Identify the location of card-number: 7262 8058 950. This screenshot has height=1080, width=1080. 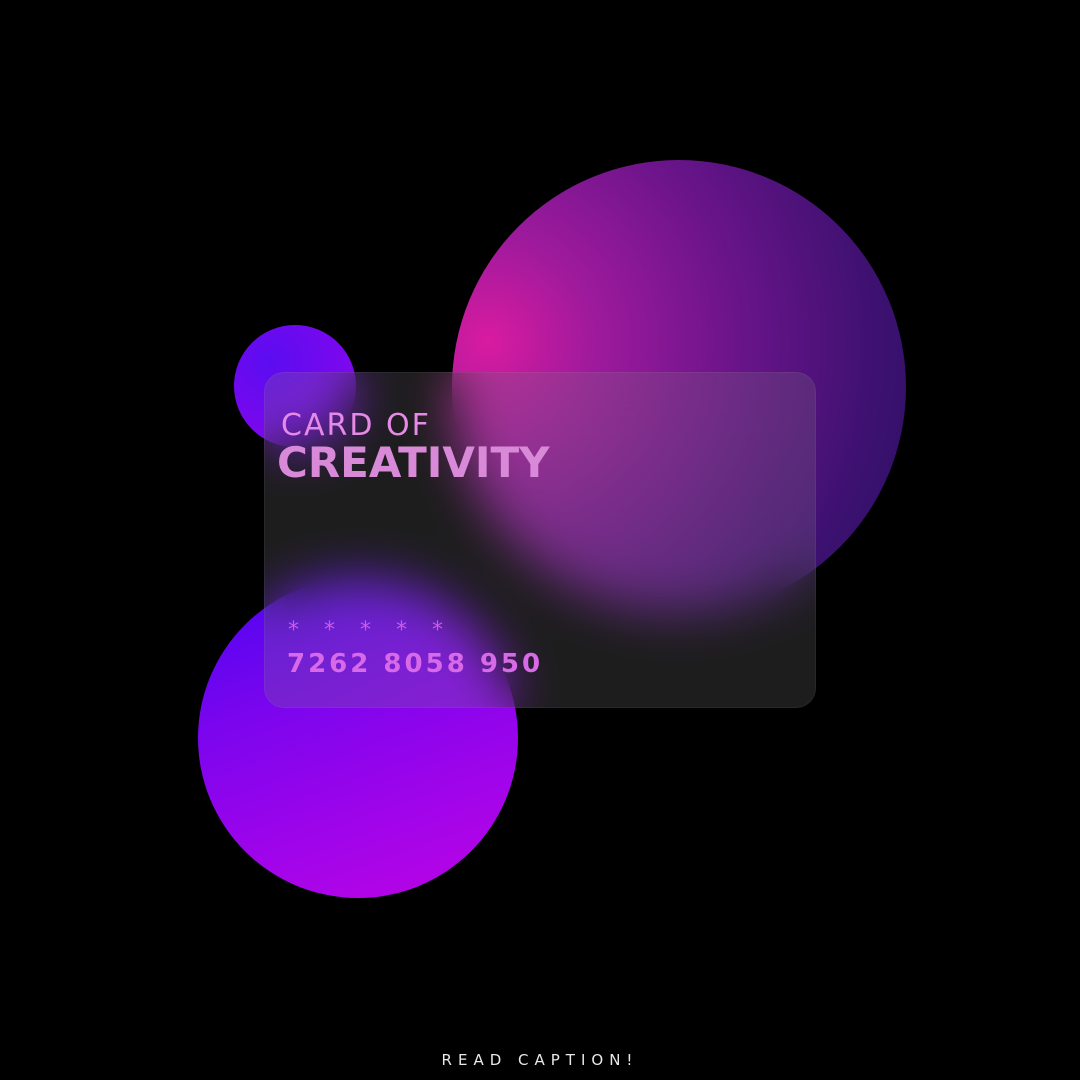
(415, 664).